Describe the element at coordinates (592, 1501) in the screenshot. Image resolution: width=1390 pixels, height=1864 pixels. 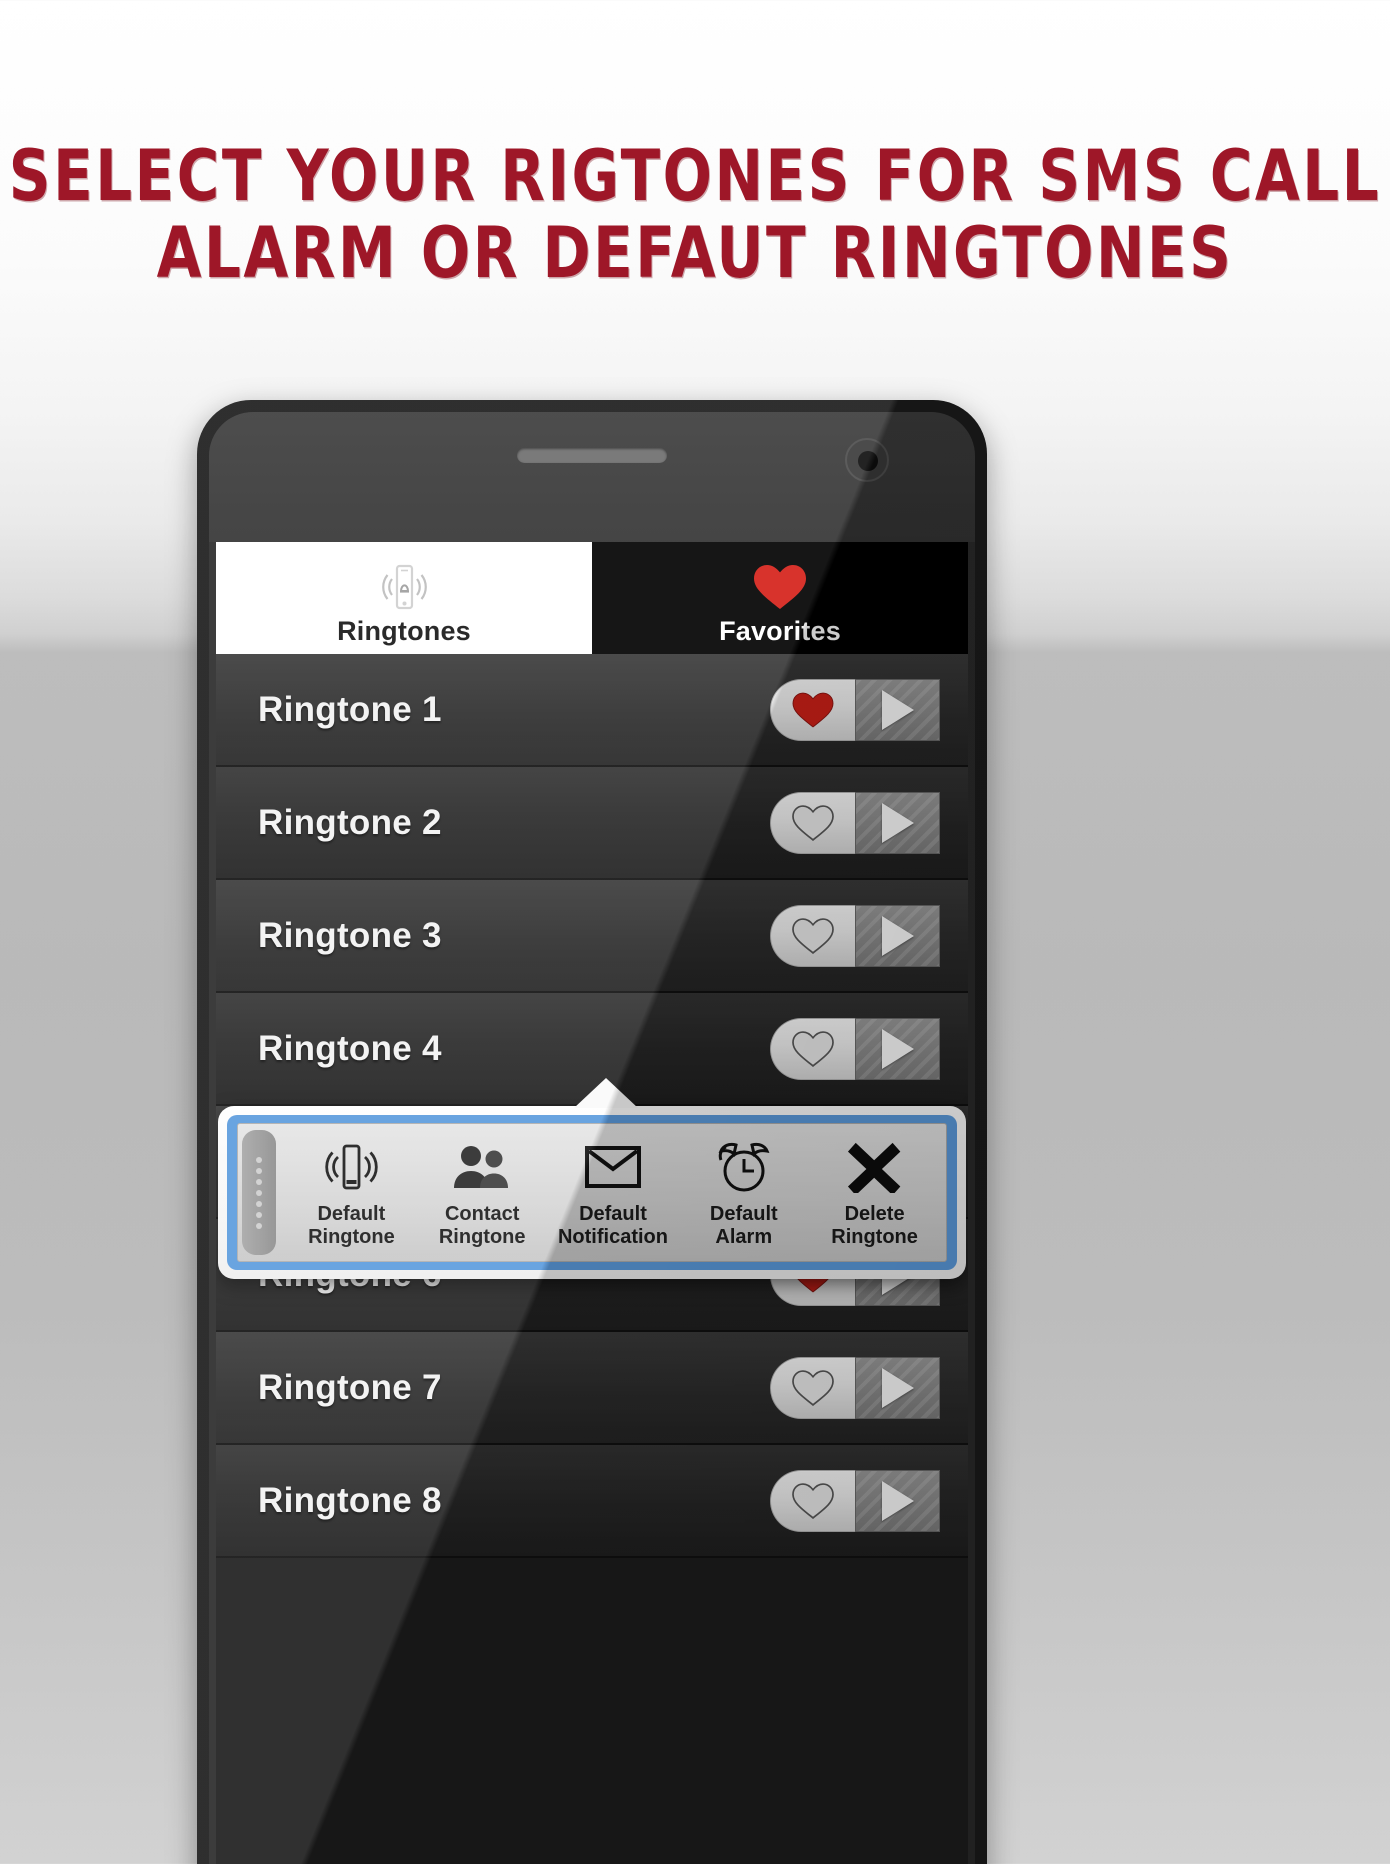
I see `table-row: Ringtone 8` at that location.